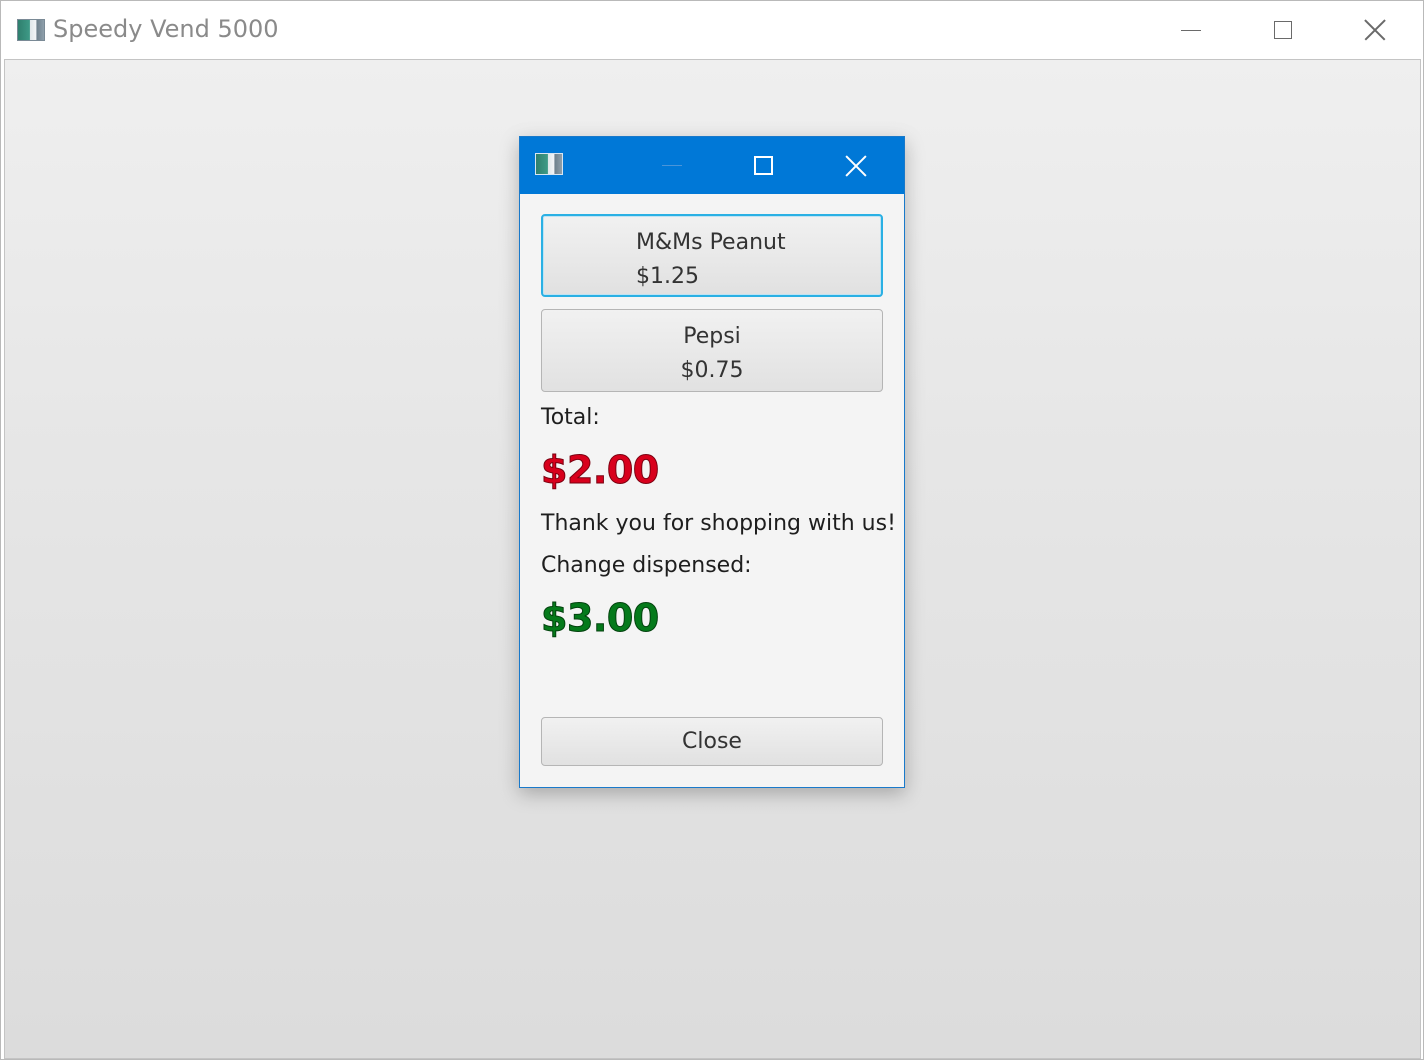  Describe the element at coordinates (712, 370) in the screenshot. I see `product-price: $0.75` at that location.